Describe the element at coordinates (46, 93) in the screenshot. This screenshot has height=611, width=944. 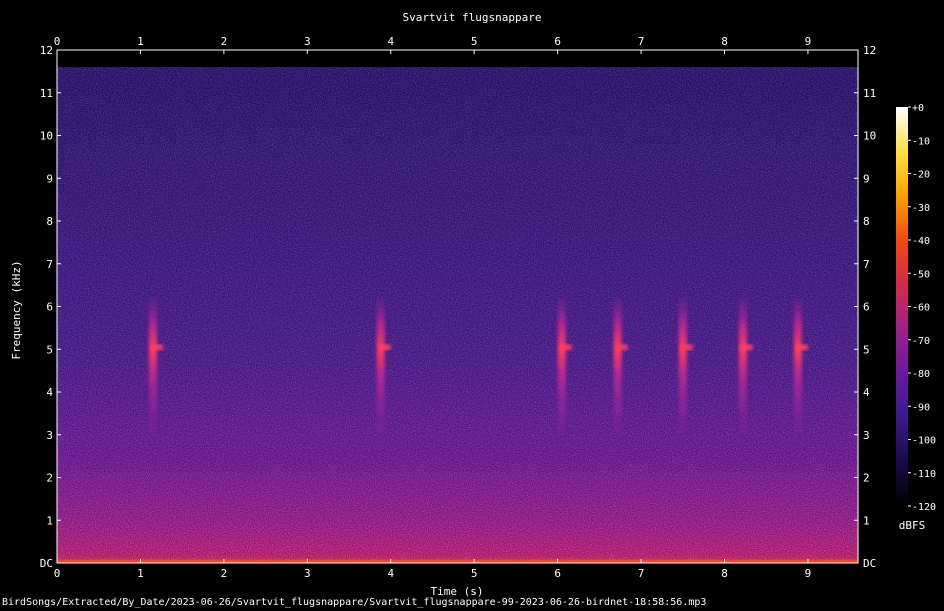
I see `y-tick-label-left: 11` at that location.